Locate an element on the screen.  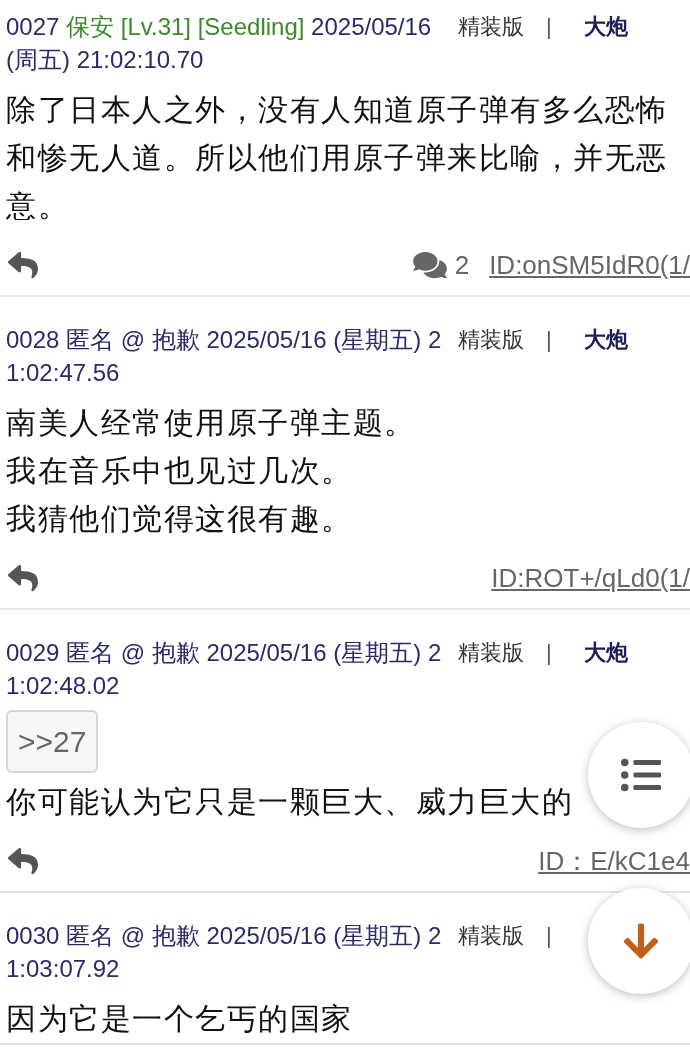
post-header: 0029 匿名 @ 抱歉 2025/05/16 (星期五) 21:02:48.02 is located at coordinates (224, 669).